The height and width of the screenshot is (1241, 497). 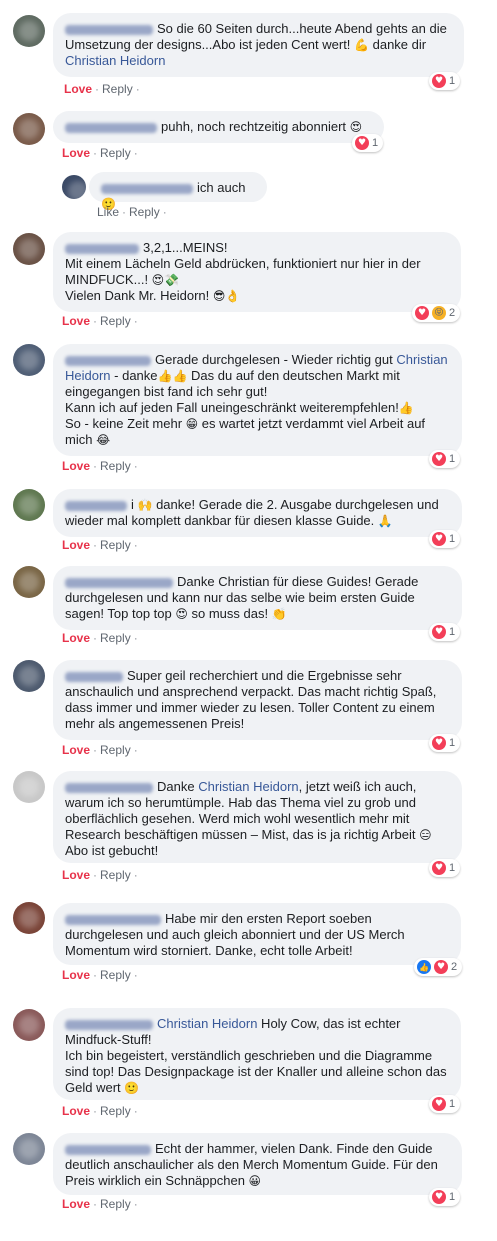 What do you see at coordinates (361, 45) in the screenshot?
I see `flexed-biceps-emoji: 💪` at bounding box center [361, 45].